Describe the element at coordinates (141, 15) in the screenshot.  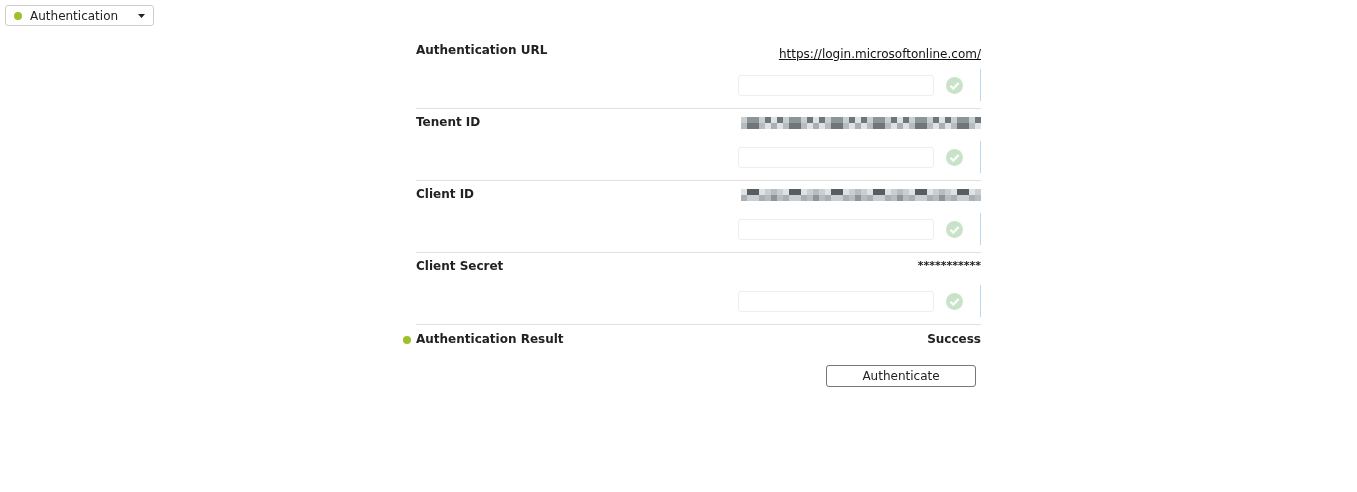
I see `caret-icon` at that location.